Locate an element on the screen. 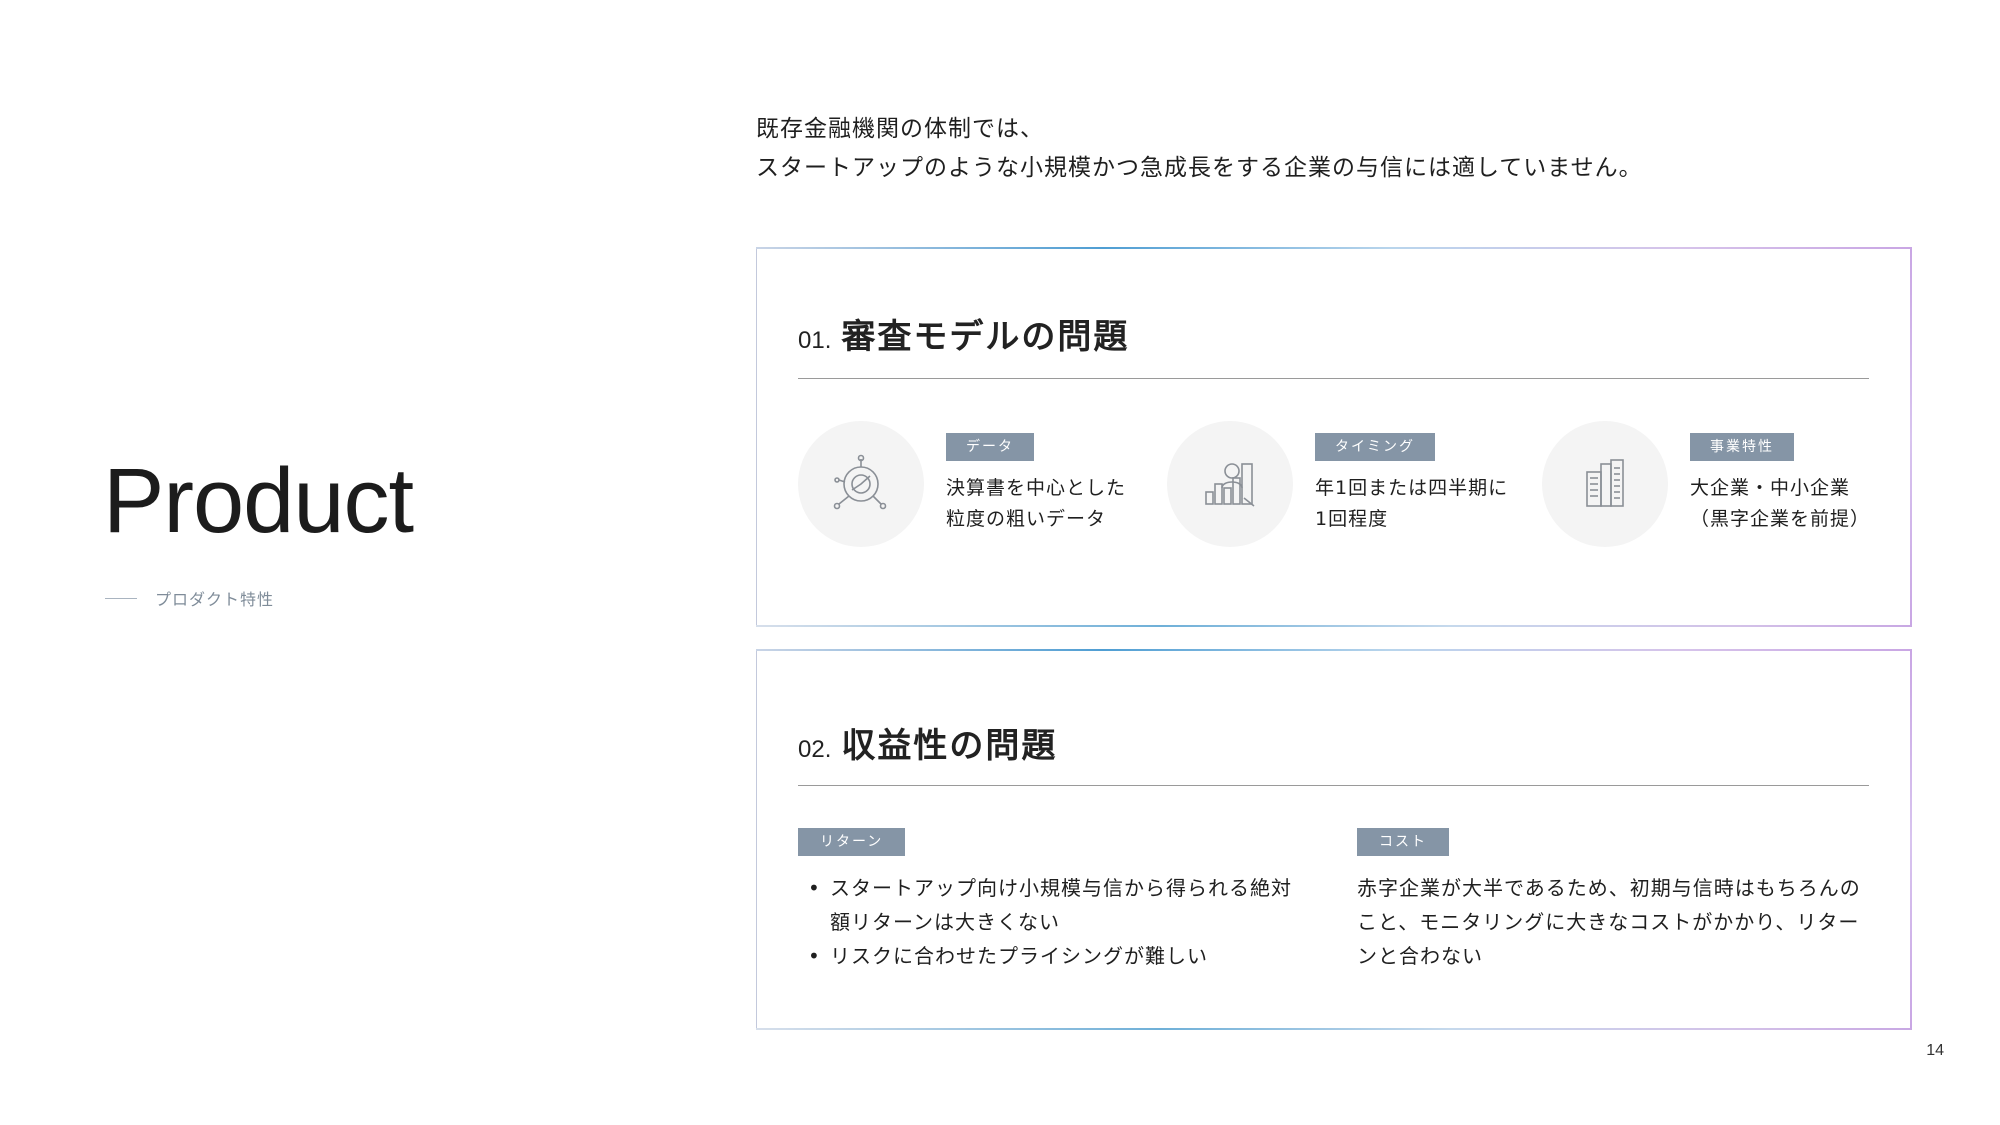 Image resolution: width=2000 pixels, height=1125 pixels. feature-text-line: 粒度の粗いデータ is located at coordinates (1026, 519).